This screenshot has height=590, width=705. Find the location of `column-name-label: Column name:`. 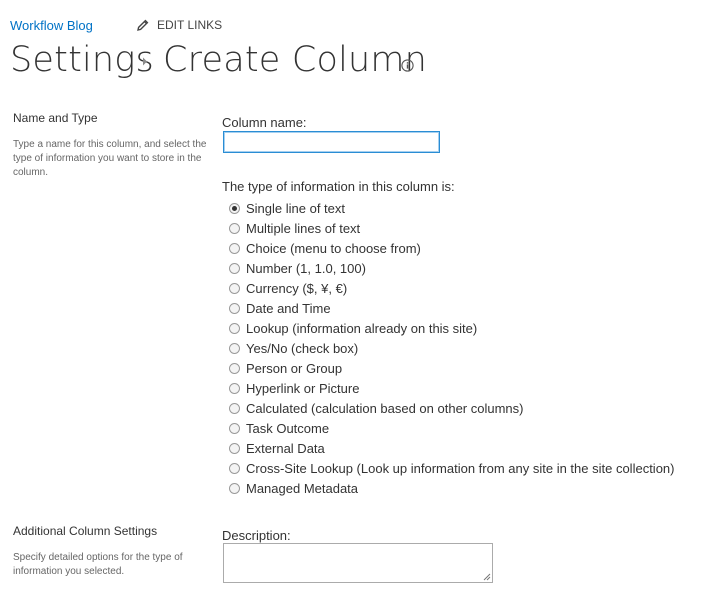

column-name-label: Column name: is located at coordinates (264, 122).